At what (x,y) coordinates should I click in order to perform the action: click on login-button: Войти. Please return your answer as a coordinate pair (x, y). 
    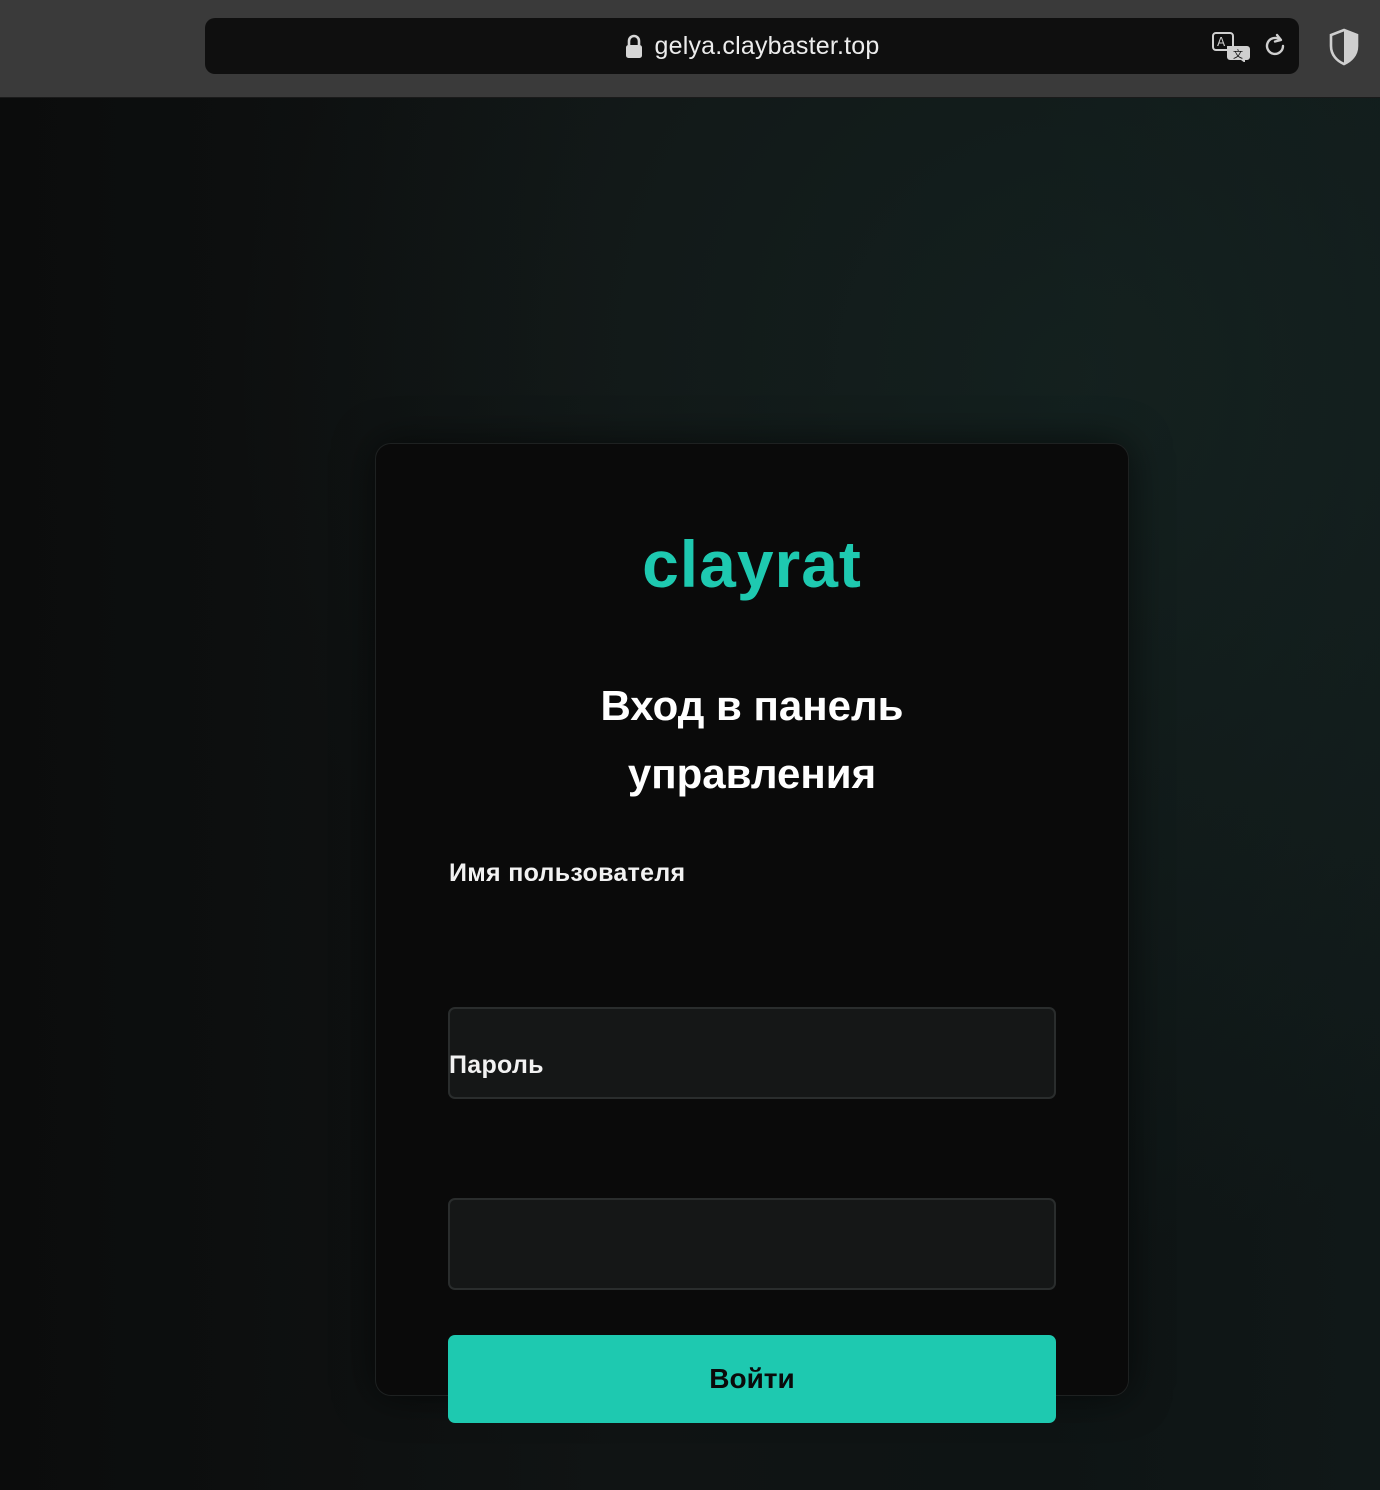
    Looking at the image, I should click on (752, 1379).